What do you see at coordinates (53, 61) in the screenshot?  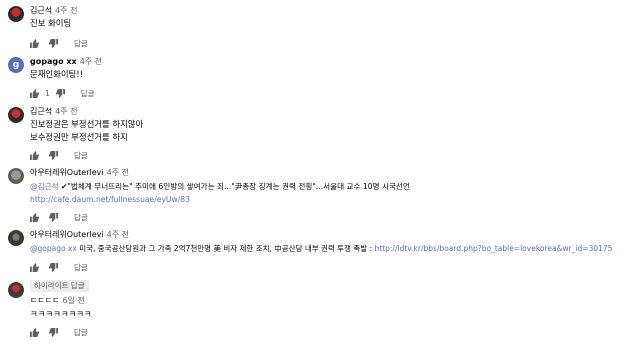 I see `comment-author: gopago xx` at bounding box center [53, 61].